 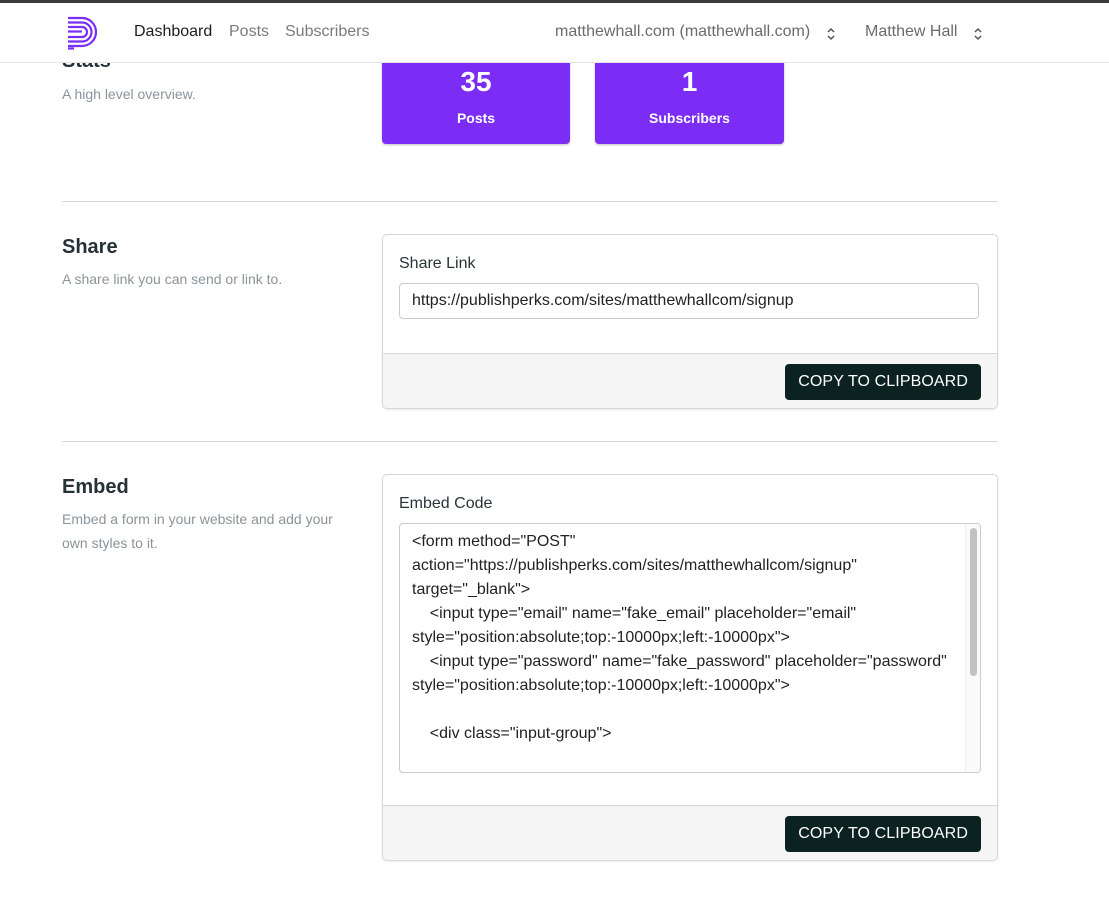 What do you see at coordinates (476, 81) in the screenshot?
I see `stat-posts-value: 35` at bounding box center [476, 81].